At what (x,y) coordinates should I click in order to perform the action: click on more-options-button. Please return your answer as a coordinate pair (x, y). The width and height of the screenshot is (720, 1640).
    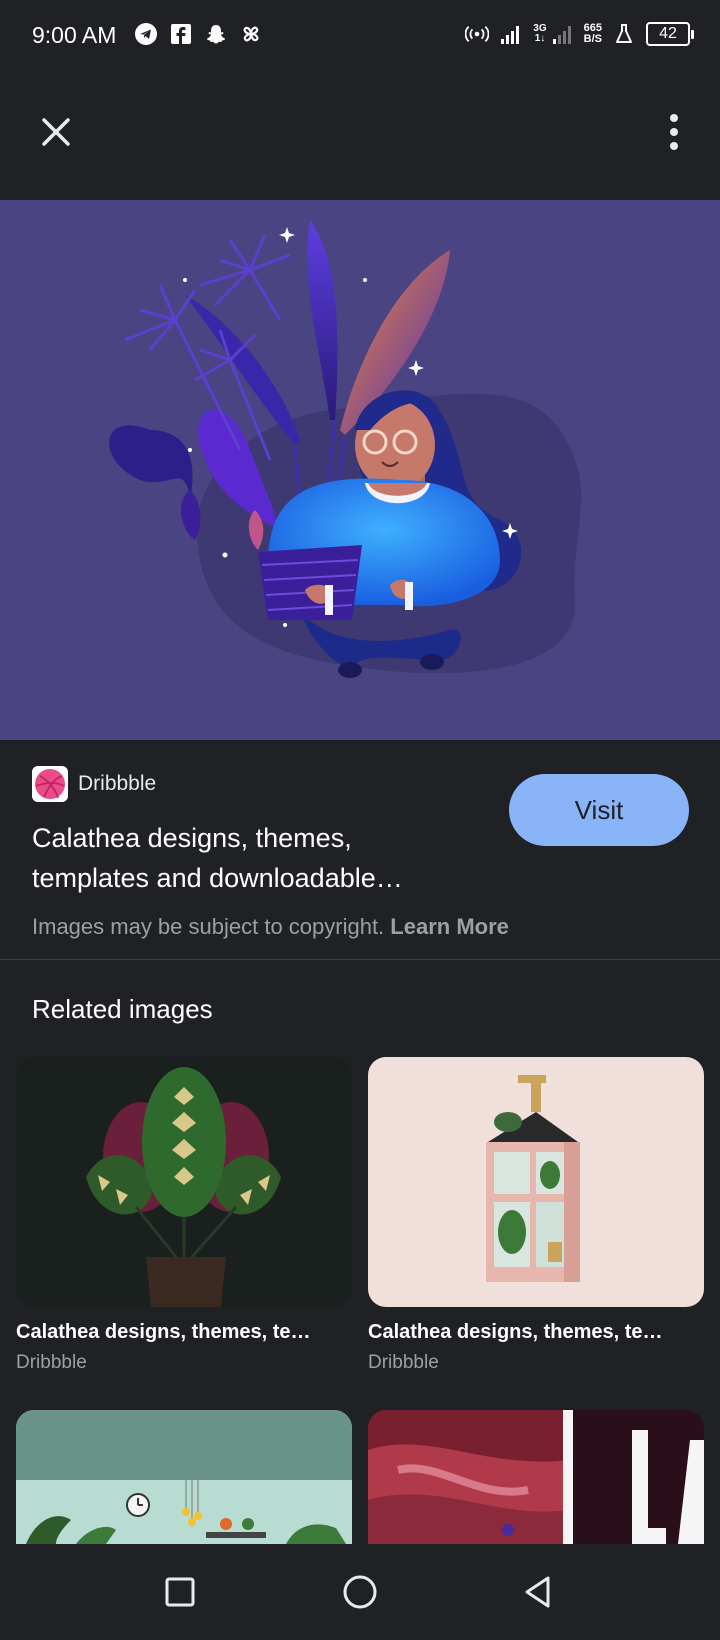
    Looking at the image, I should click on (674, 132).